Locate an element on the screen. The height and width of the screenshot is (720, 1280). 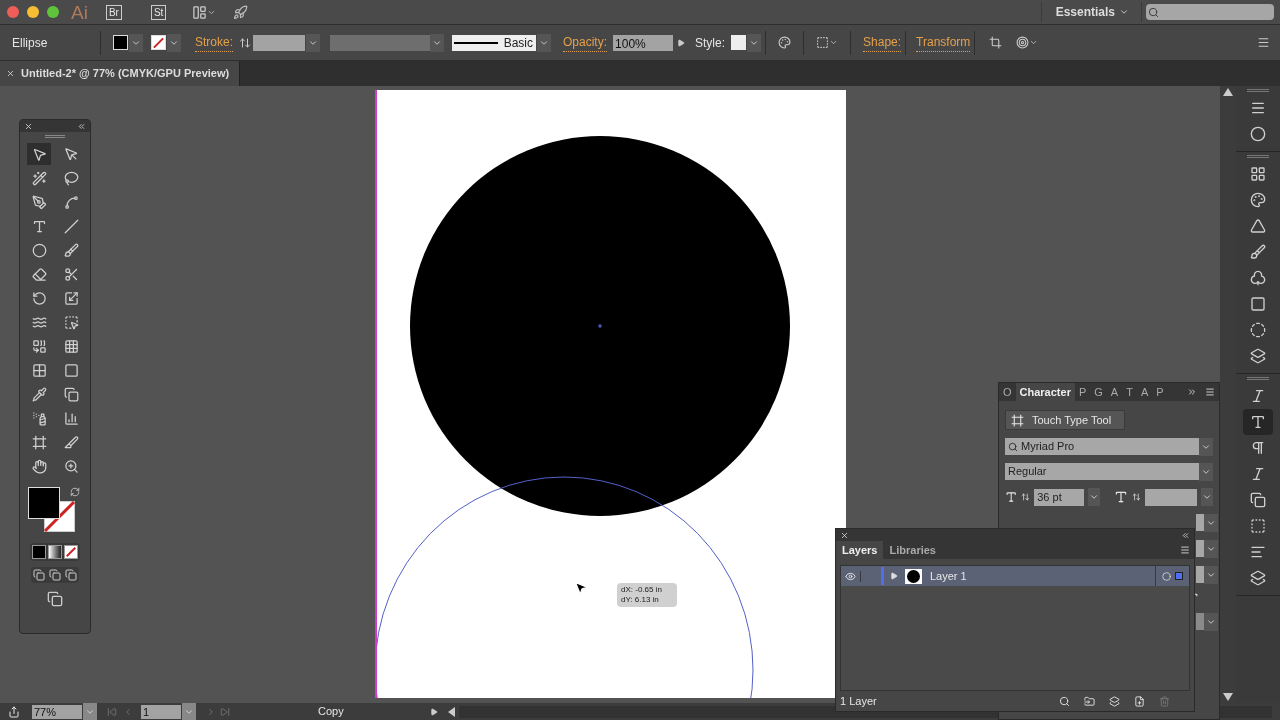
document-tab: Untitled-2* @ 77% (CMYK/GPU Preview) is located at coordinates (120, 73).